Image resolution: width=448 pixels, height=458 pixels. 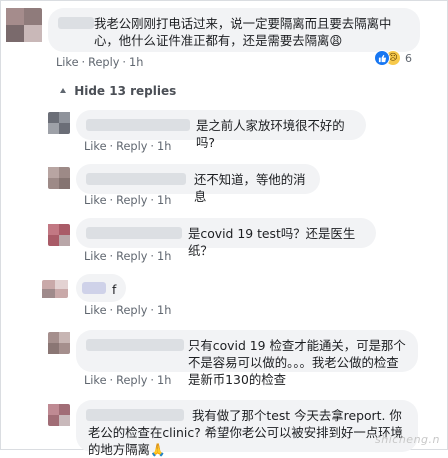 I want to click on reactions-summary: ☹ 6, so click(x=393, y=58).